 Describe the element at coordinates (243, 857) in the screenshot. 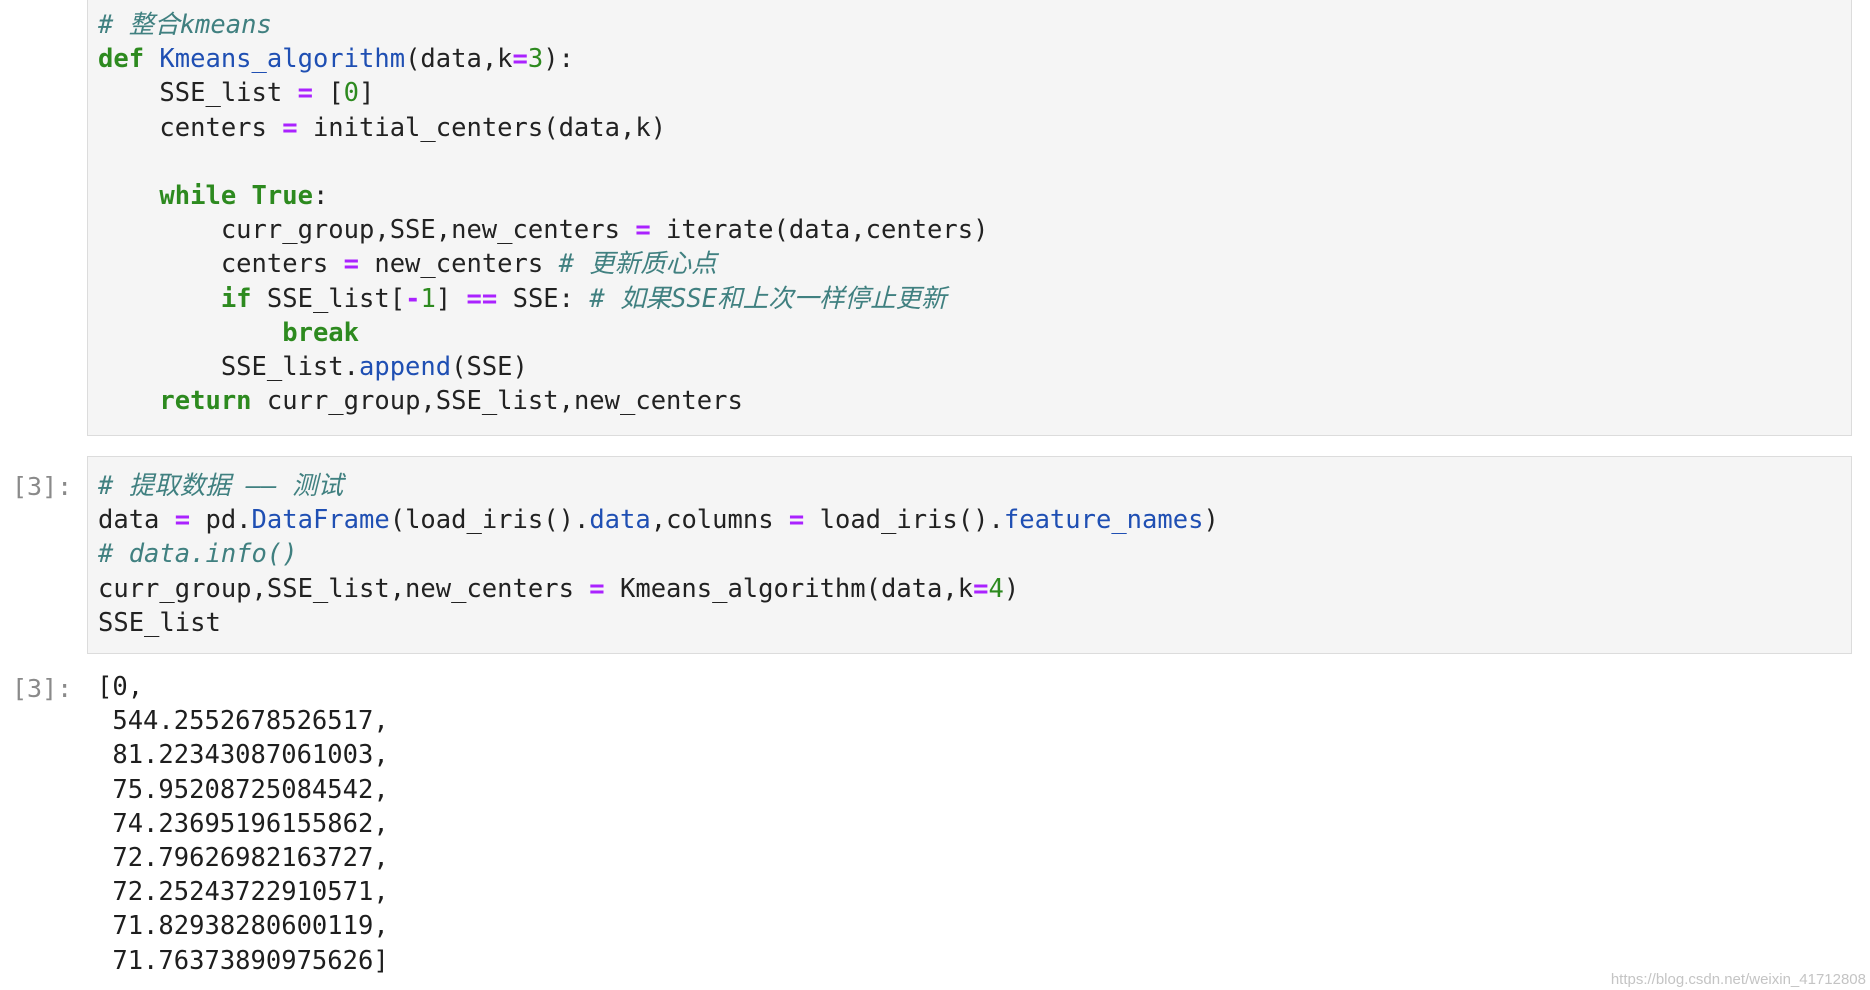

I see `output-line: 72.79626982163727,` at that location.